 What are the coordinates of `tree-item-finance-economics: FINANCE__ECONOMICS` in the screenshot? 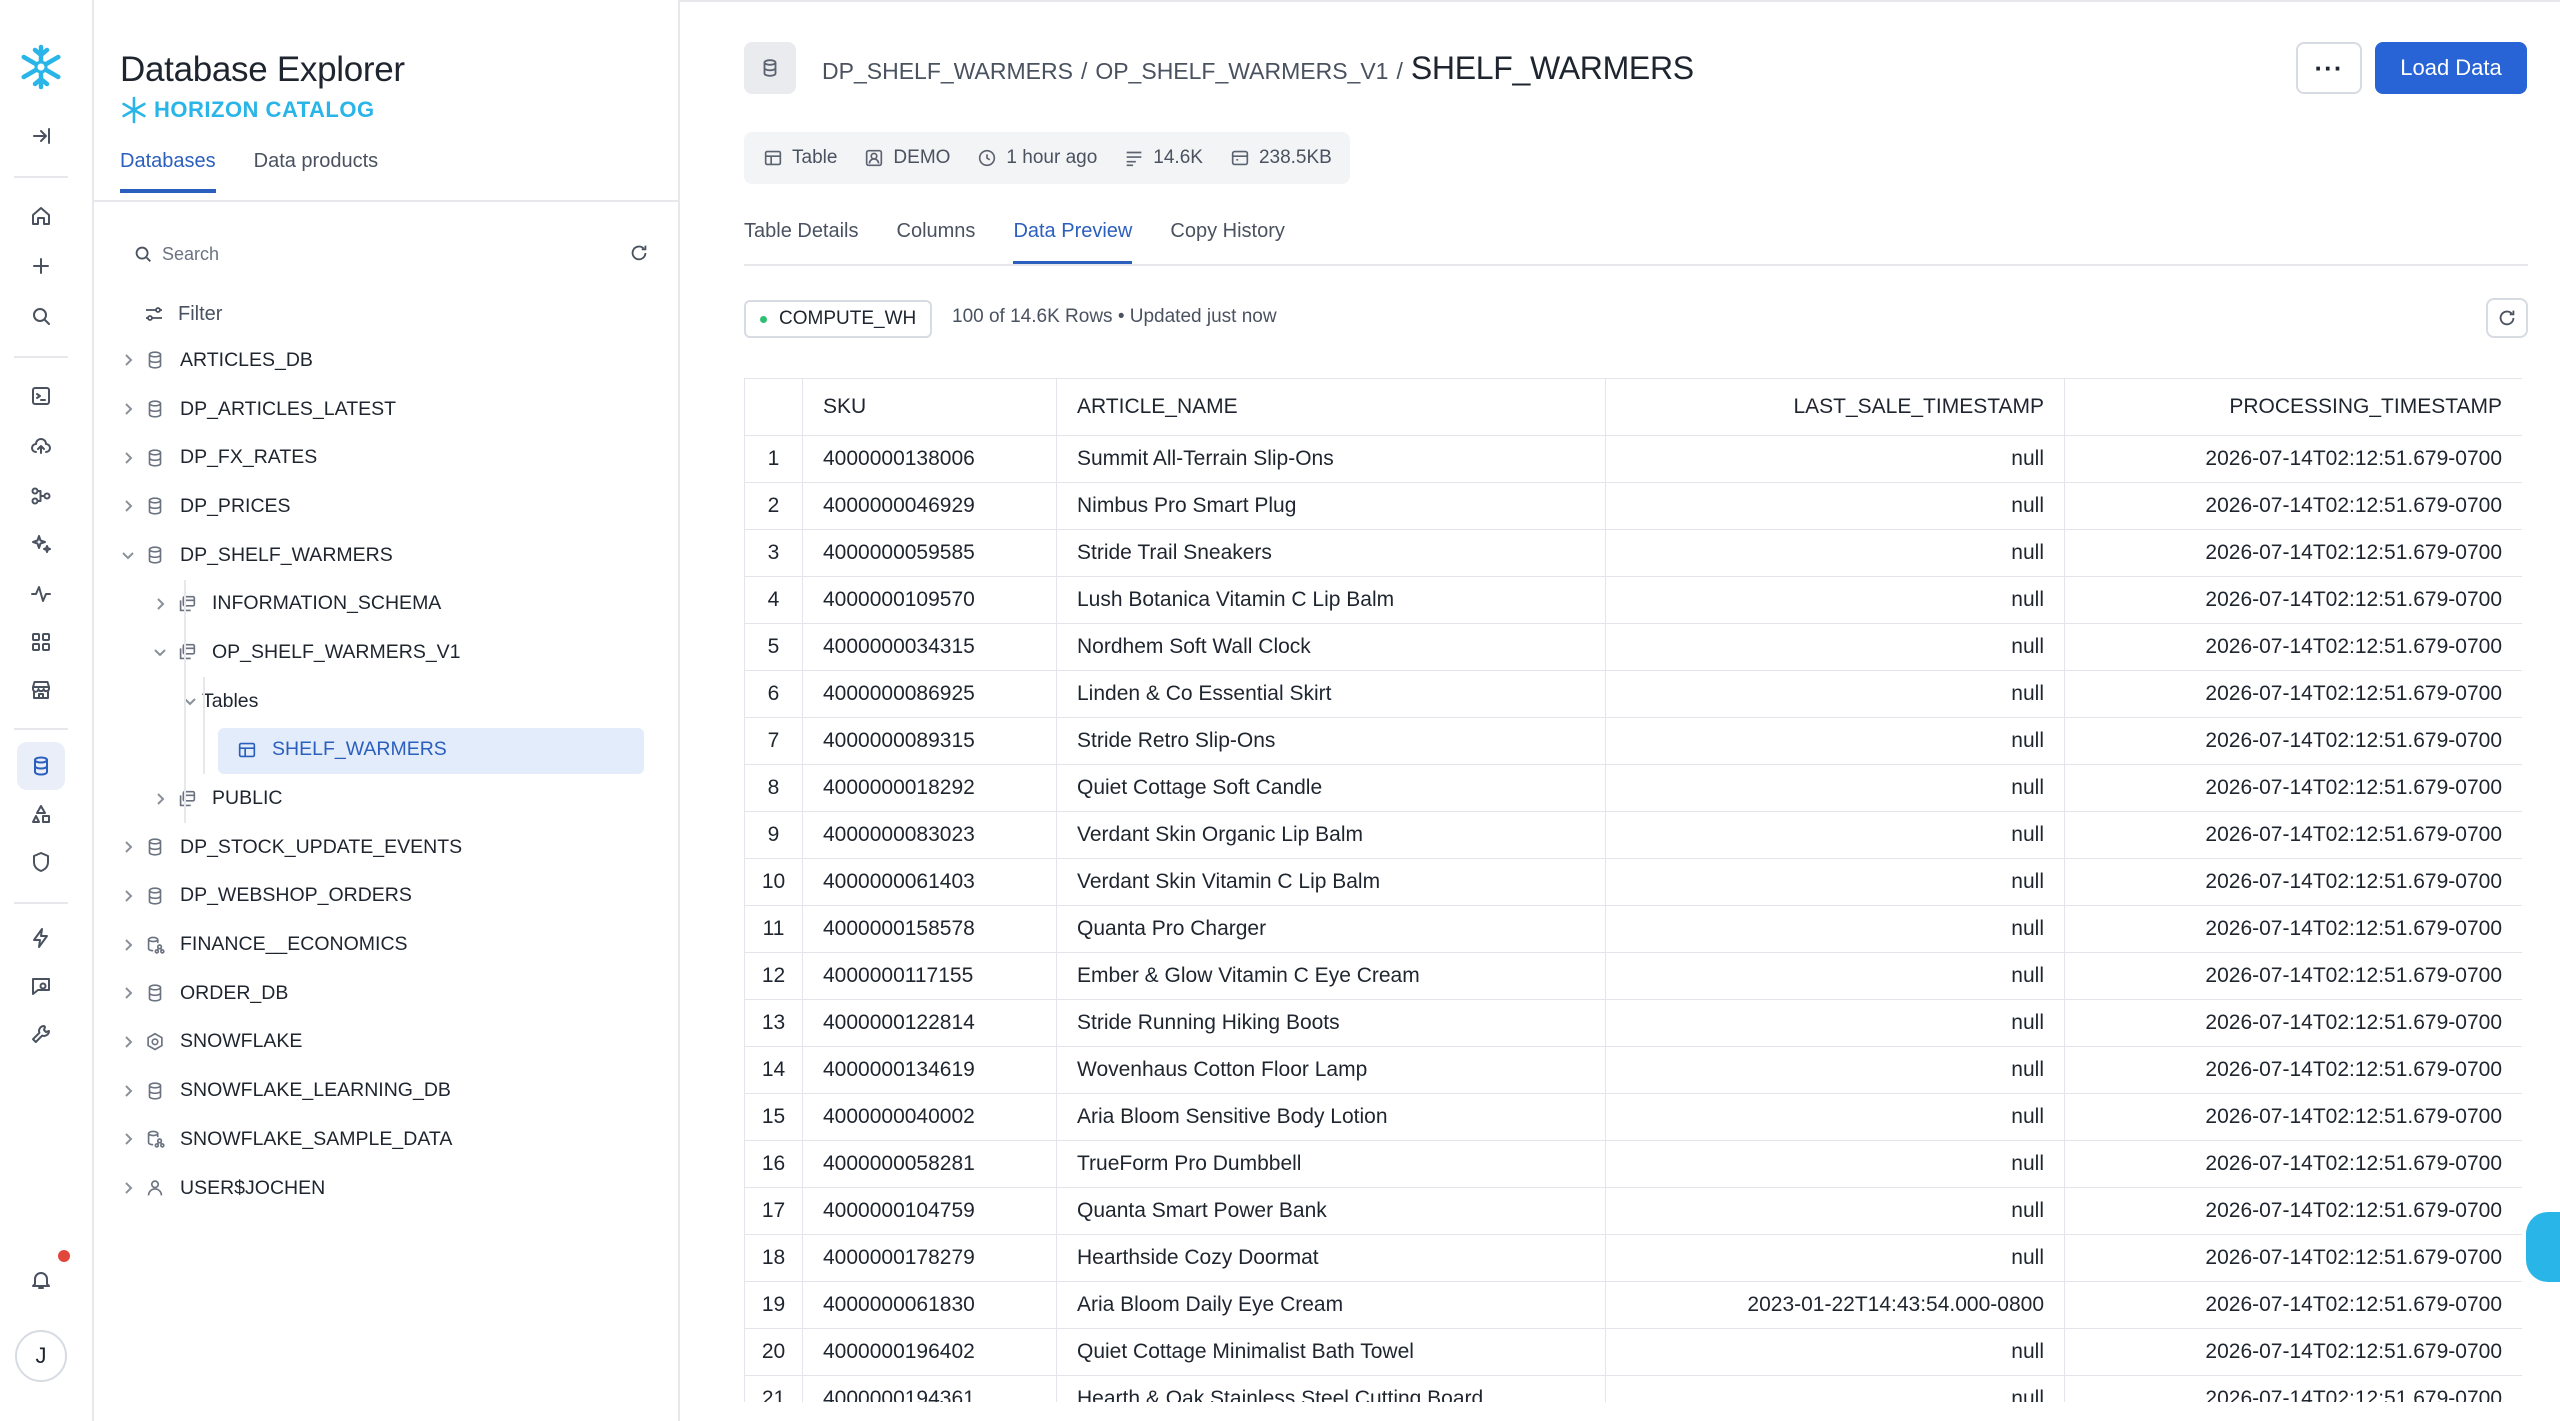 It's located at (387, 944).